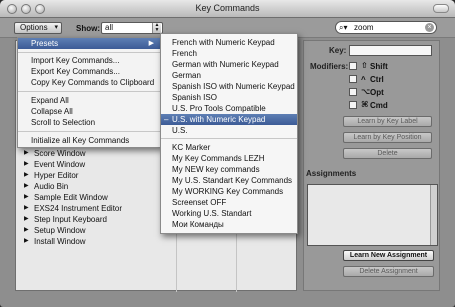  What do you see at coordinates (132, 28) in the screenshot?
I see `show-filter-select: all ▲ ▼` at bounding box center [132, 28].